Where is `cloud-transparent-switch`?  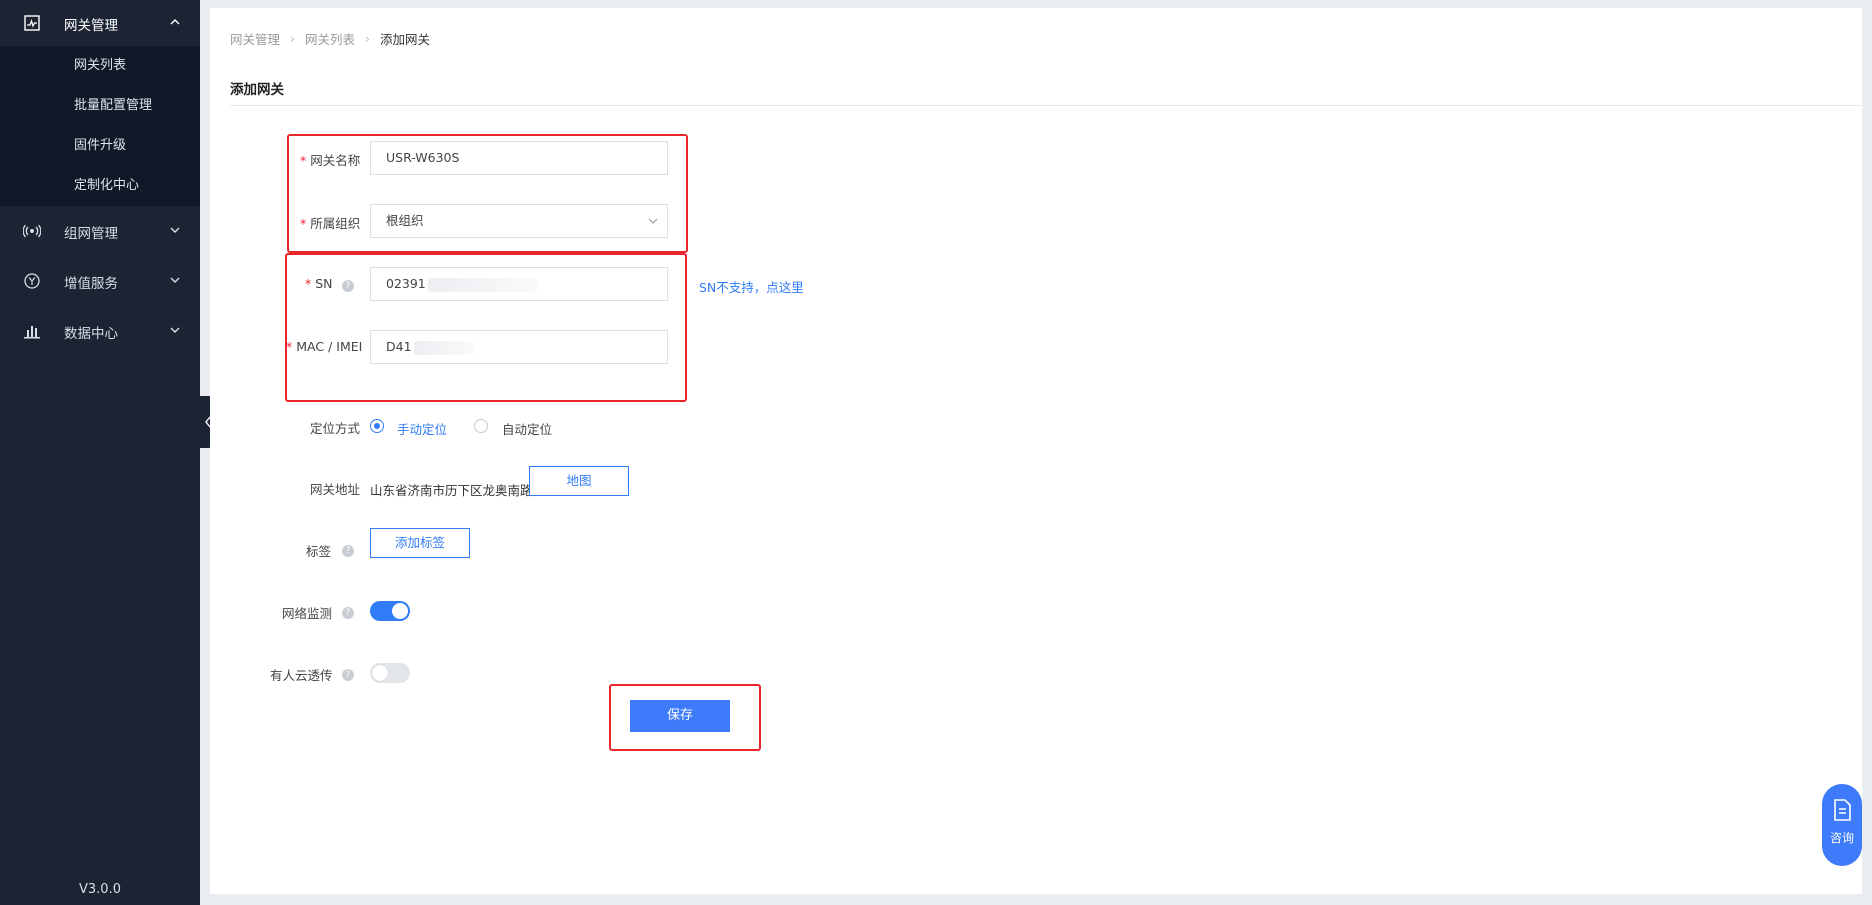 cloud-transparent-switch is located at coordinates (390, 673).